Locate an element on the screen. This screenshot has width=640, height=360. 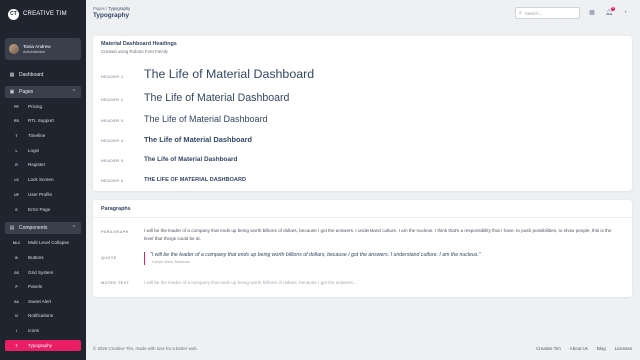
sidebar-item-abbr: RS is located at coordinates (16, 120).